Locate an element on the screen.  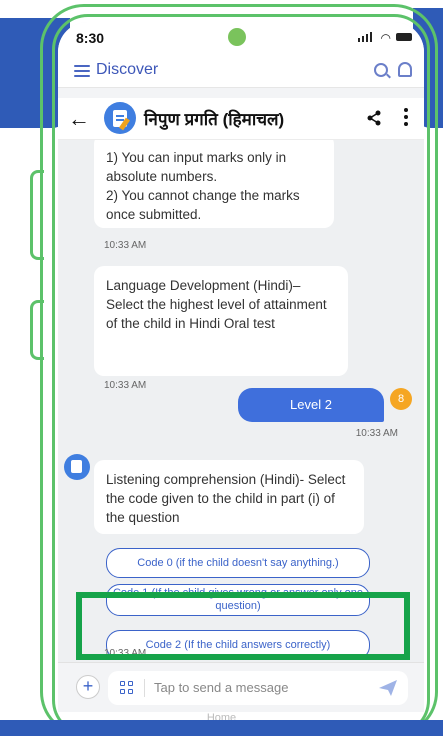
input-bar: + Tap to send a message is located at coordinates (241, 687).